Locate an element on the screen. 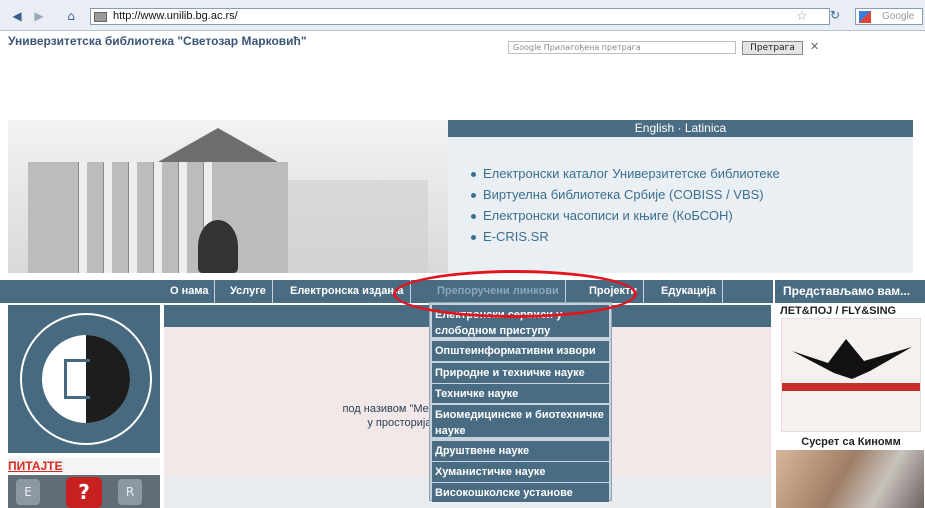  back-icon: ◀ is located at coordinates (17, 16).